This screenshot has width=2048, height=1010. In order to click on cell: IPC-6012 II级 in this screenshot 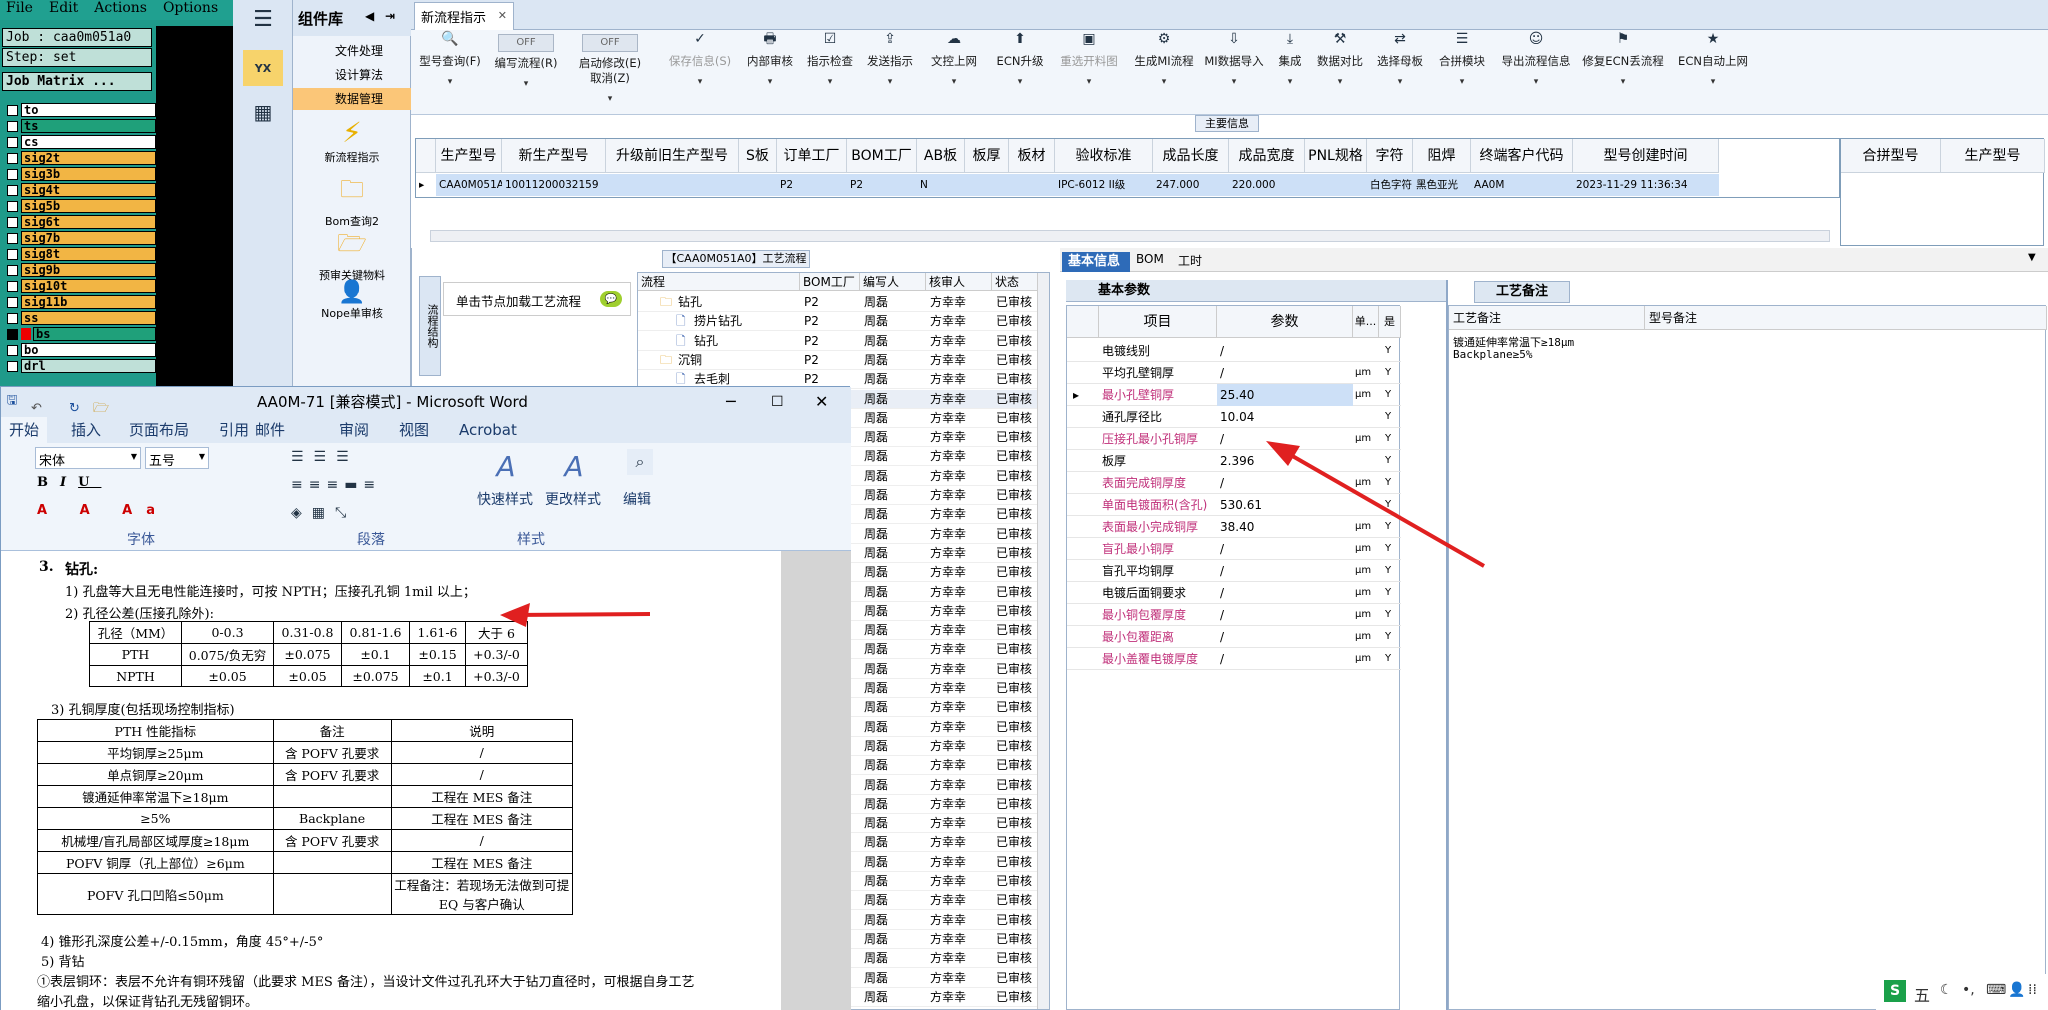, I will do `click(1104, 185)`.